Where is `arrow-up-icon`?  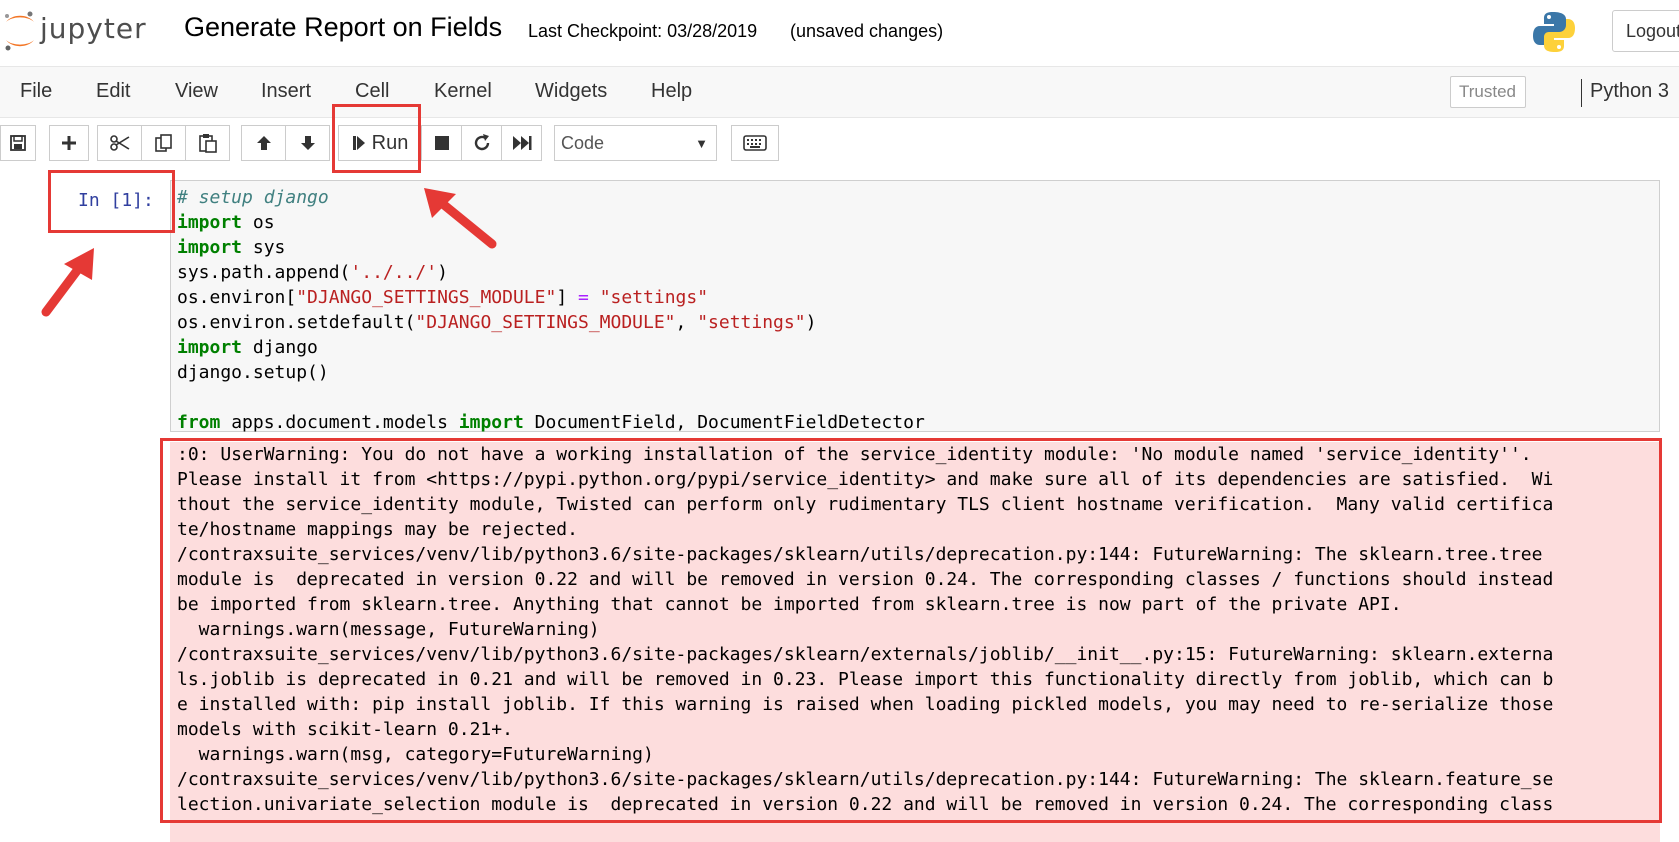 arrow-up-icon is located at coordinates (263, 143).